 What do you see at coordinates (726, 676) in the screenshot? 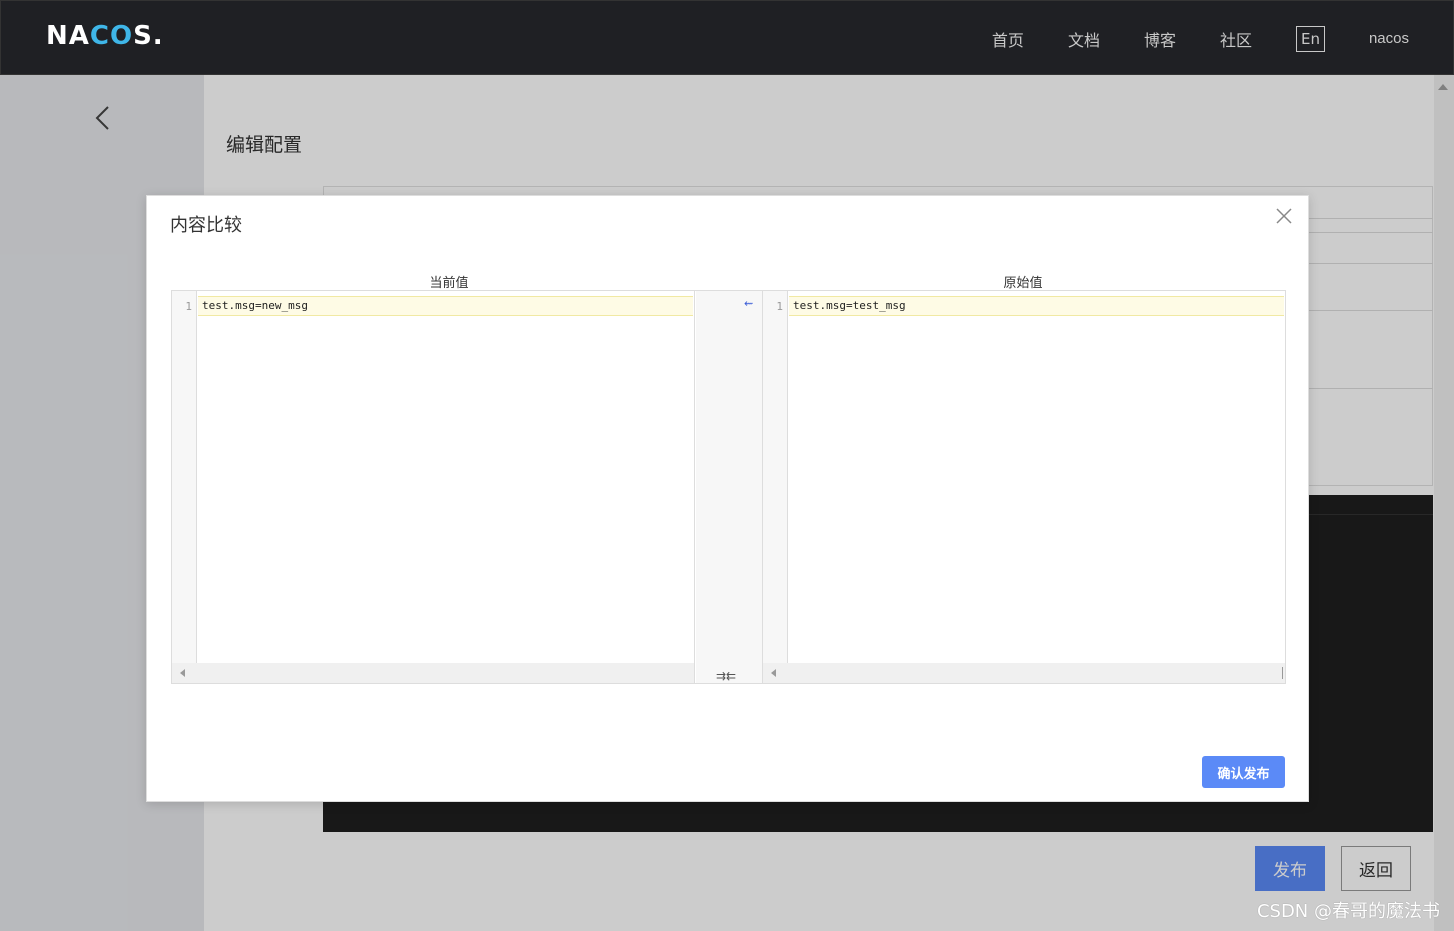
I see `align-swap-icon: ⇉⇇` at bounding box center [726, 676].